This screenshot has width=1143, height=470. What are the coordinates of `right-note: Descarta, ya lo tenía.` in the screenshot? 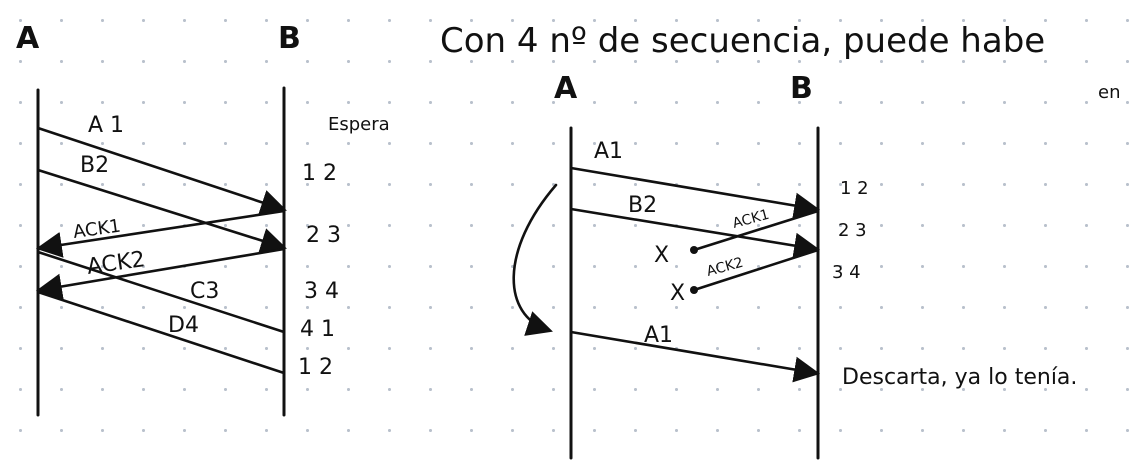 It's located at (959, 377).